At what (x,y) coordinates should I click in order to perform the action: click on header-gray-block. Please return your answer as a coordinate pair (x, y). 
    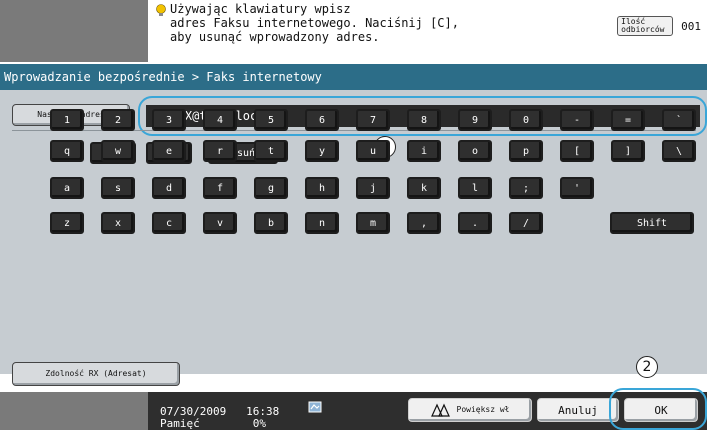
    Looking at the image, I should click on (74, 31).